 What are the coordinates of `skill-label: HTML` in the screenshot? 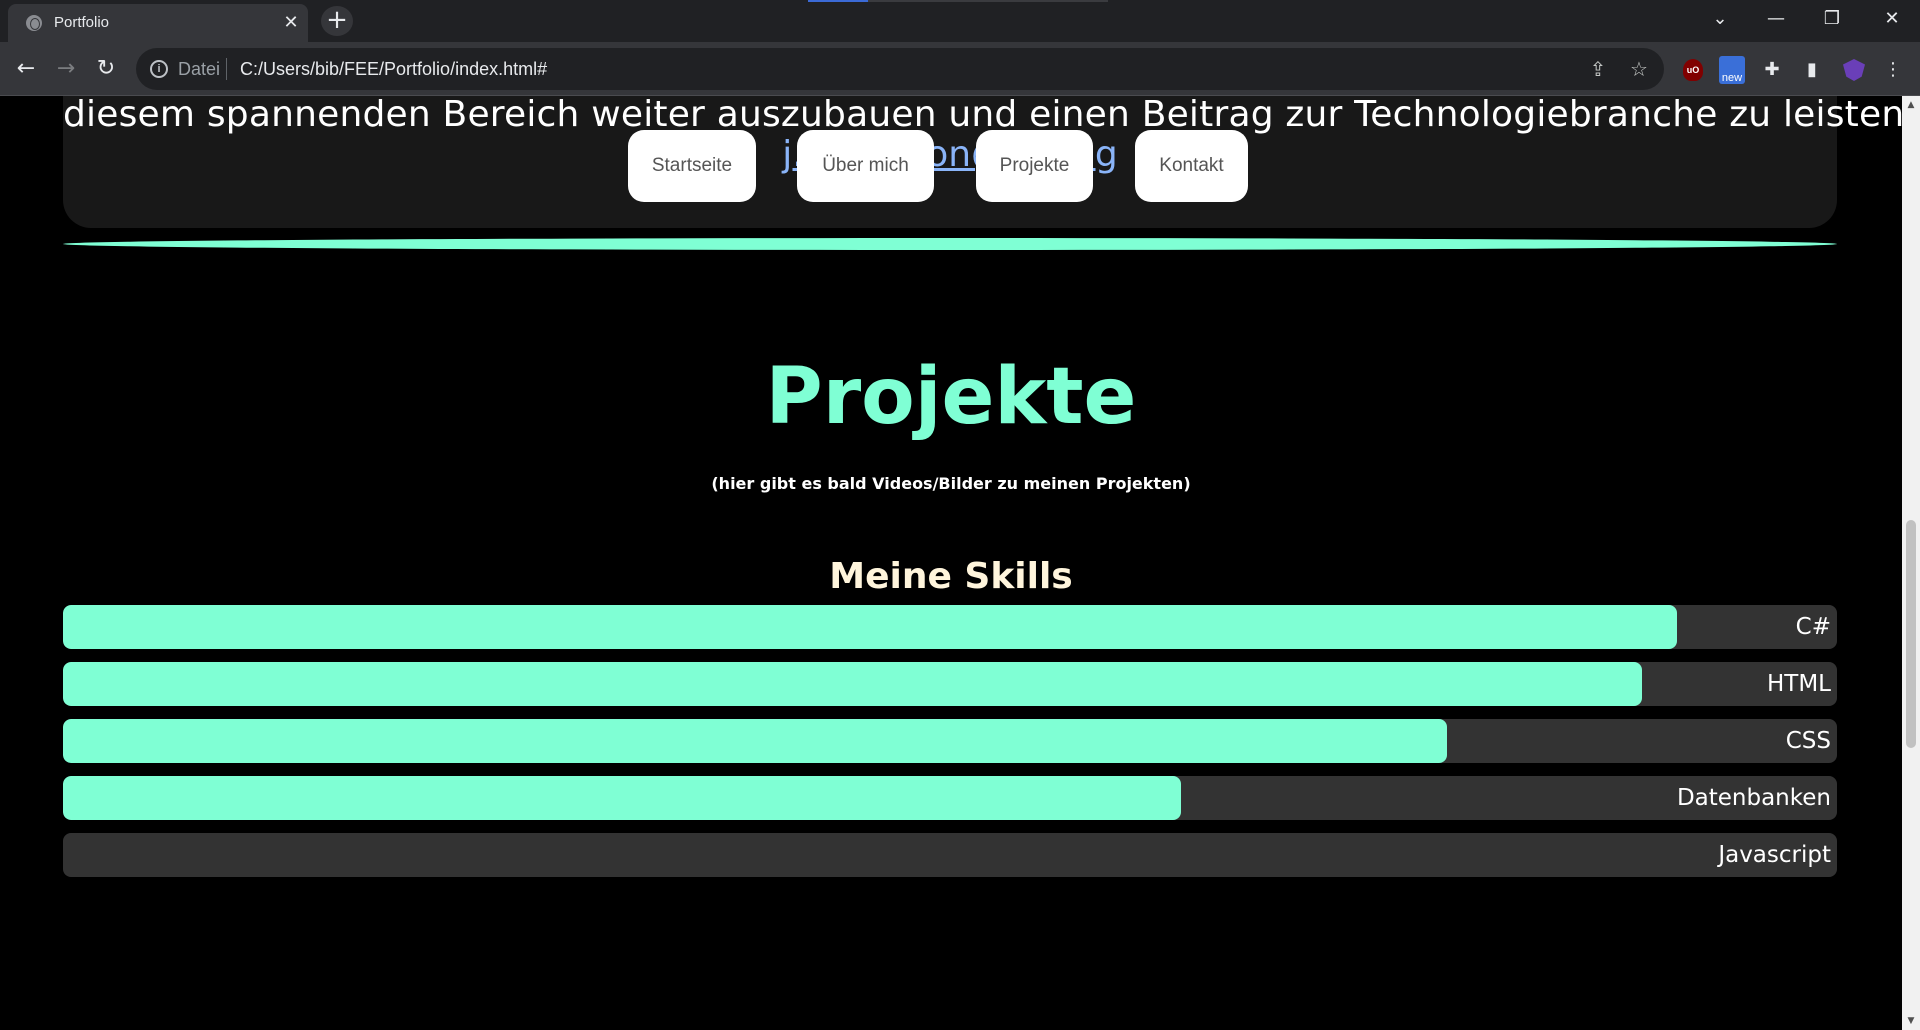 It's located at (1798, 684).